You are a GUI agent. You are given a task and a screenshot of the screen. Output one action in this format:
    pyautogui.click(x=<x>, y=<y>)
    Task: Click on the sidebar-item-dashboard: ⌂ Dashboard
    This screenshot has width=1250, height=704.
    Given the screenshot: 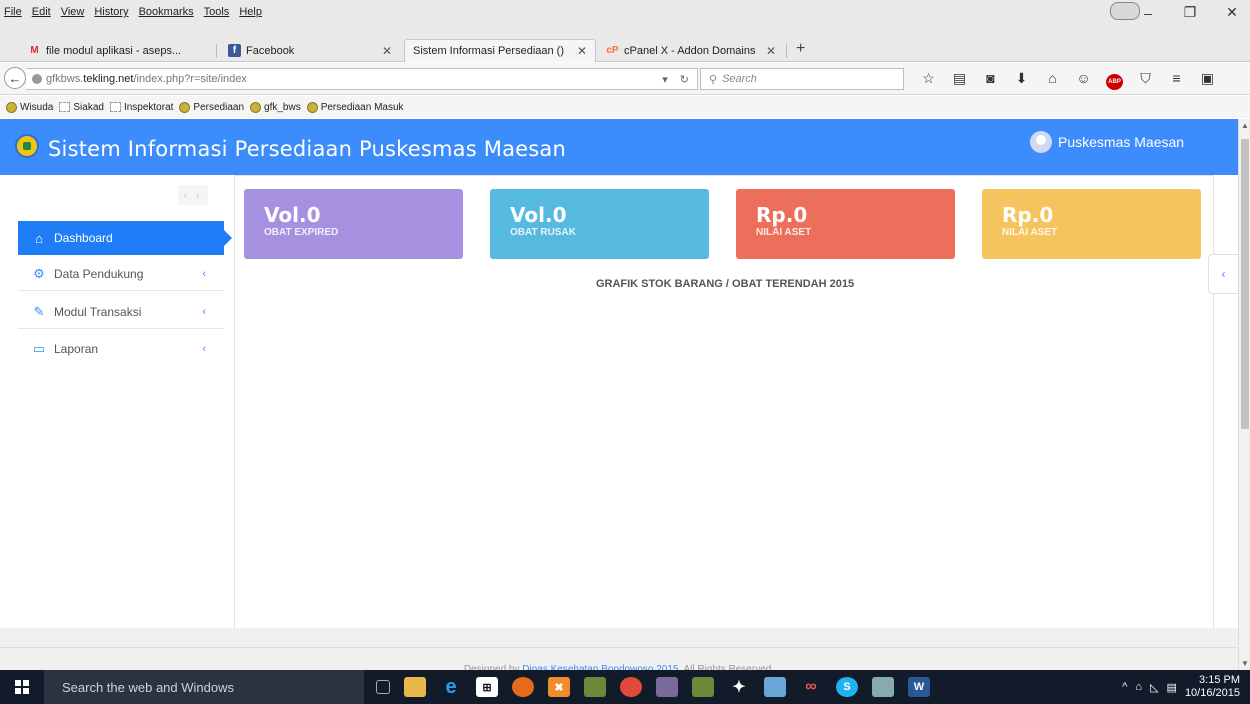 What is the action you would take?
    pyautogui.click(x=125, y=238)
    